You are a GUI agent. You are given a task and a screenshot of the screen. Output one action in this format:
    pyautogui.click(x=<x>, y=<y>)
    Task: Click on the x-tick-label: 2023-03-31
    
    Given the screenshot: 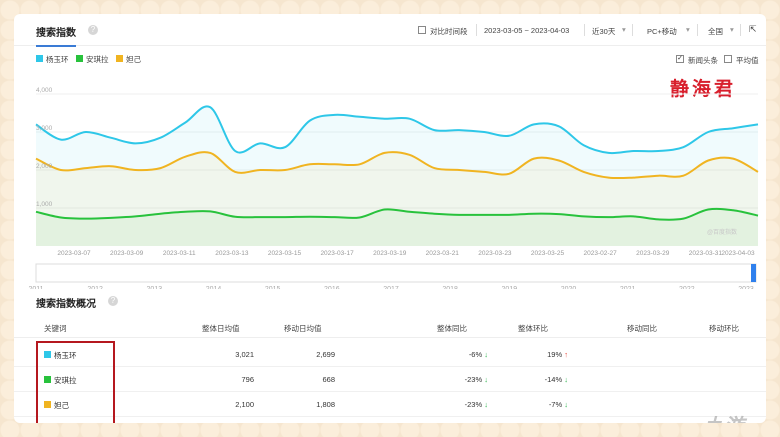 What is the action you would take?
    pyautogui.click(x=706, y=253)
    